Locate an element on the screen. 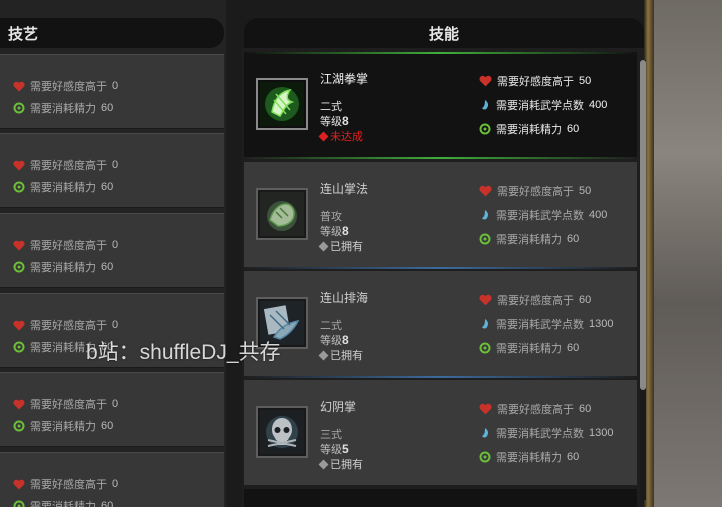 This screenshot has width=722, height=507. background-scenery is located at coordinates (687, 253).